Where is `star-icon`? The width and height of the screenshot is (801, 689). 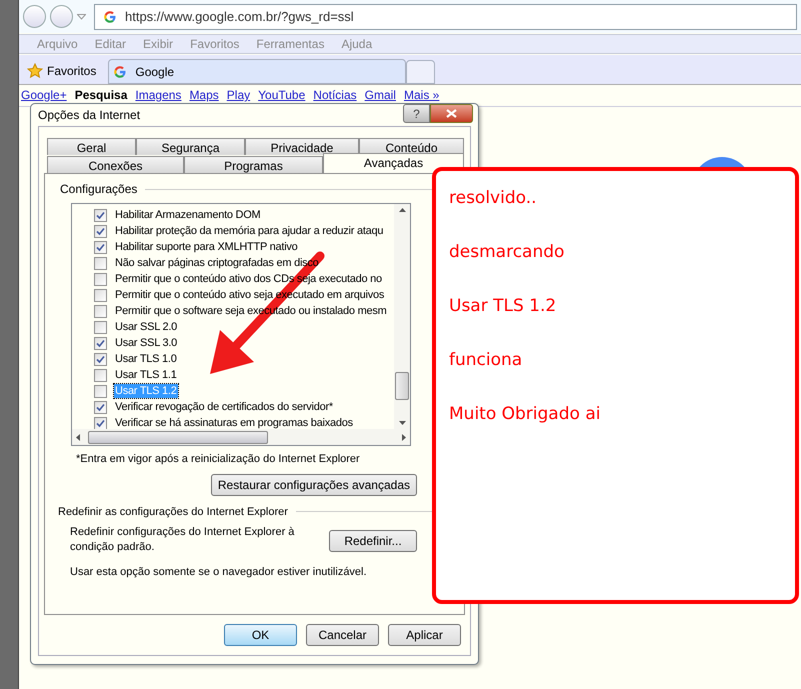
star-icon is located at coordinates (35, 71).